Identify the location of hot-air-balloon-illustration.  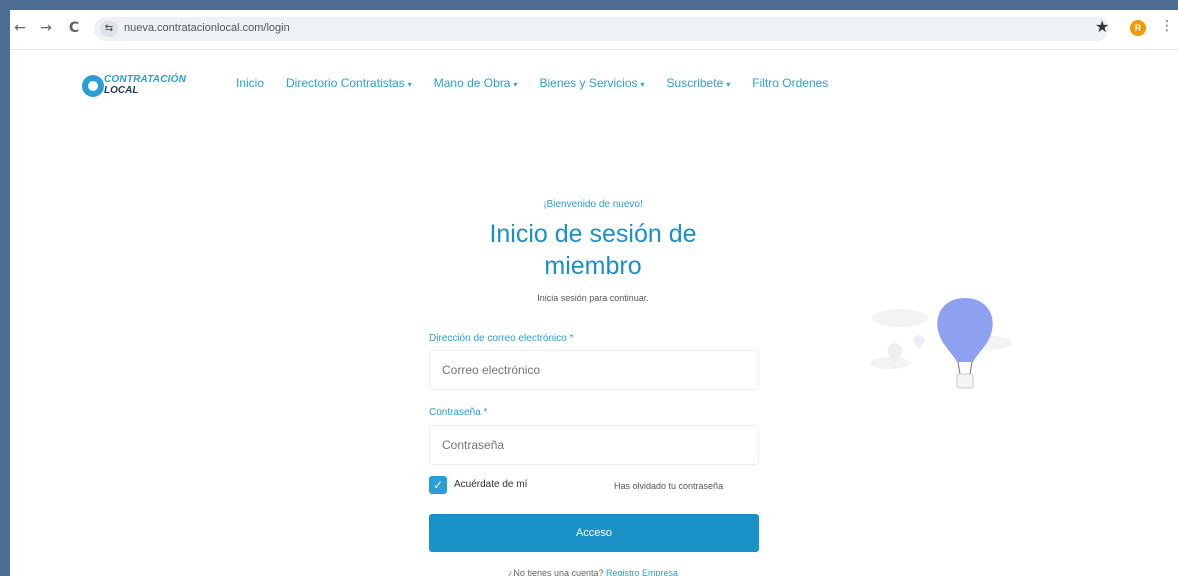
(941, 343).